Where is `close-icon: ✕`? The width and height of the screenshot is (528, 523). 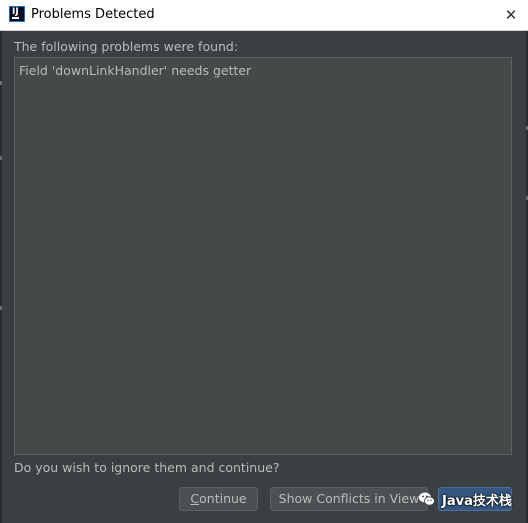
close-icon: ✕ is located at coordinates (511, 15).